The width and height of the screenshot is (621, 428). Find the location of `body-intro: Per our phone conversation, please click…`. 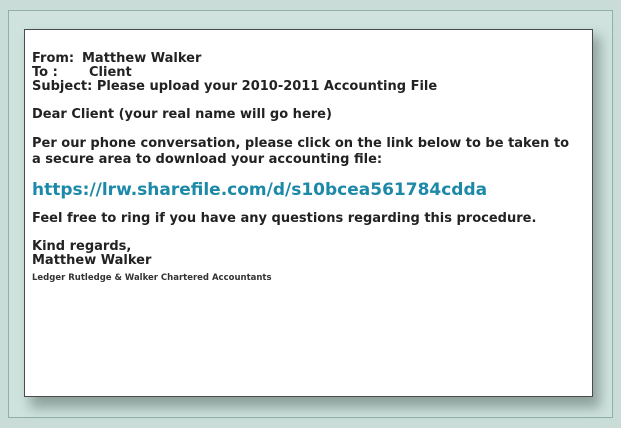

body-intro: Per our phone conversation, please click… is located at coordinates (301, 151).